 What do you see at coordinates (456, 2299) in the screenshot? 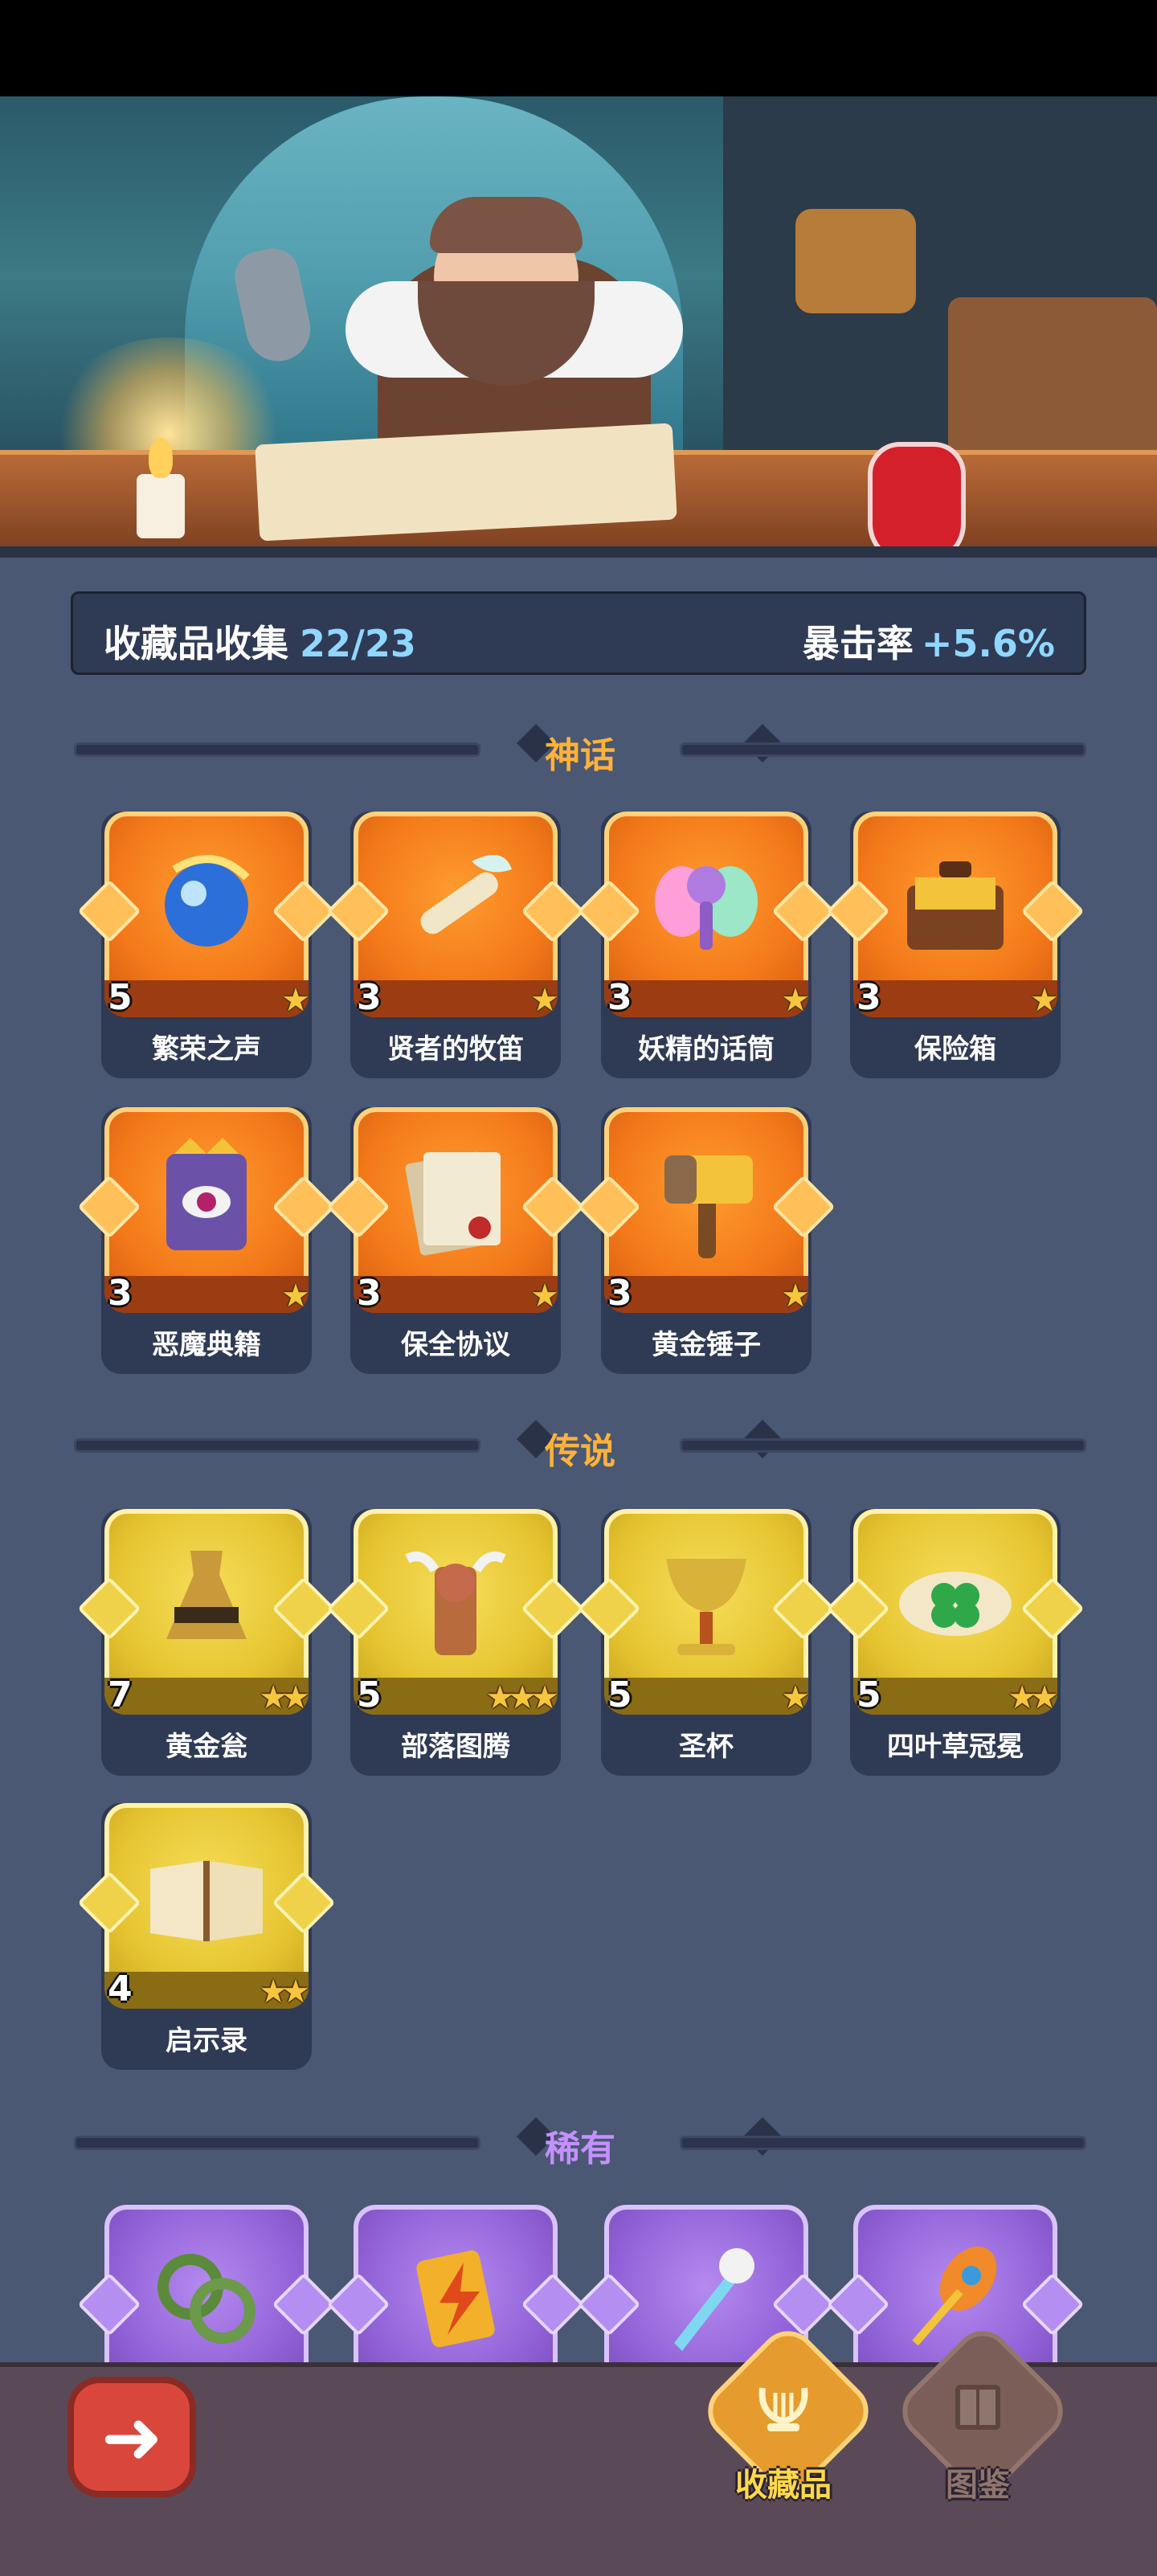
I see `lightning-card-icon` at bounding box center [456, 2299].